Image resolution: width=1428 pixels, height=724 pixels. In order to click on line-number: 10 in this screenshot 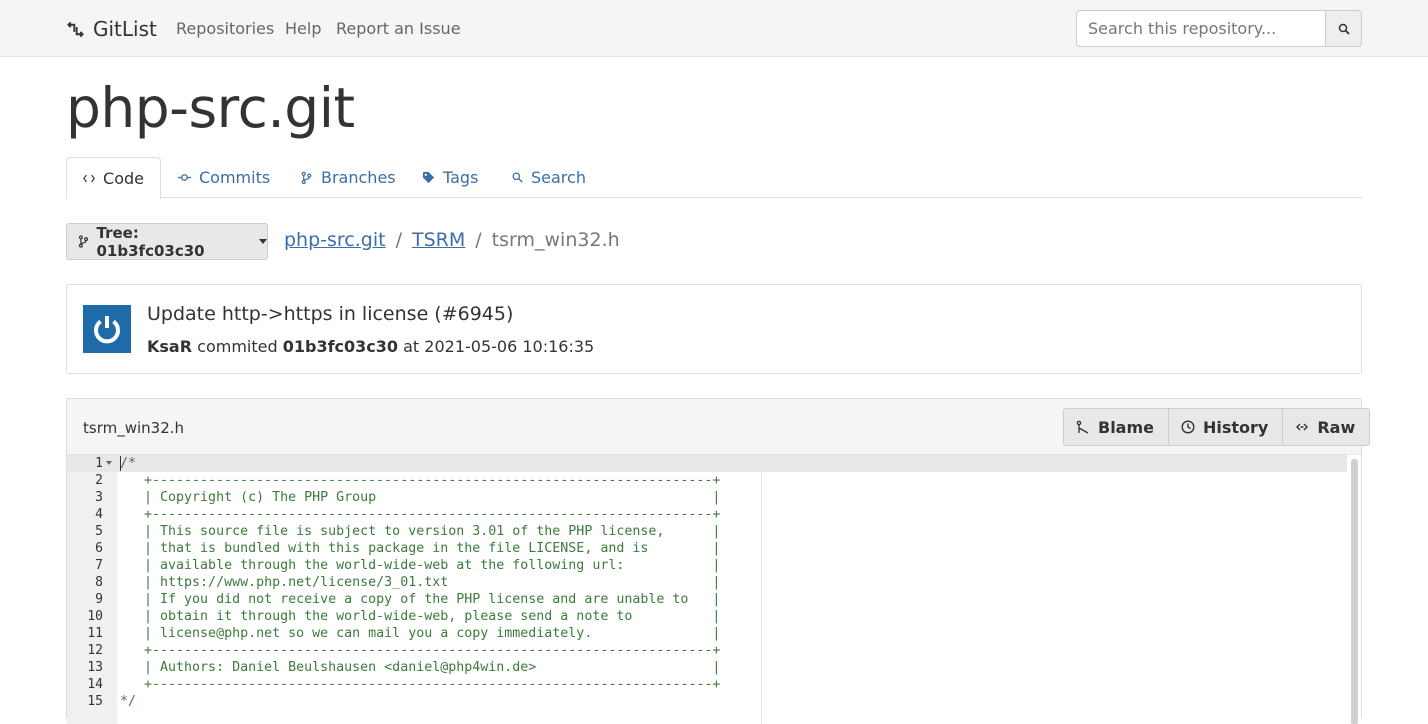, I will do `click(95, 616)`.